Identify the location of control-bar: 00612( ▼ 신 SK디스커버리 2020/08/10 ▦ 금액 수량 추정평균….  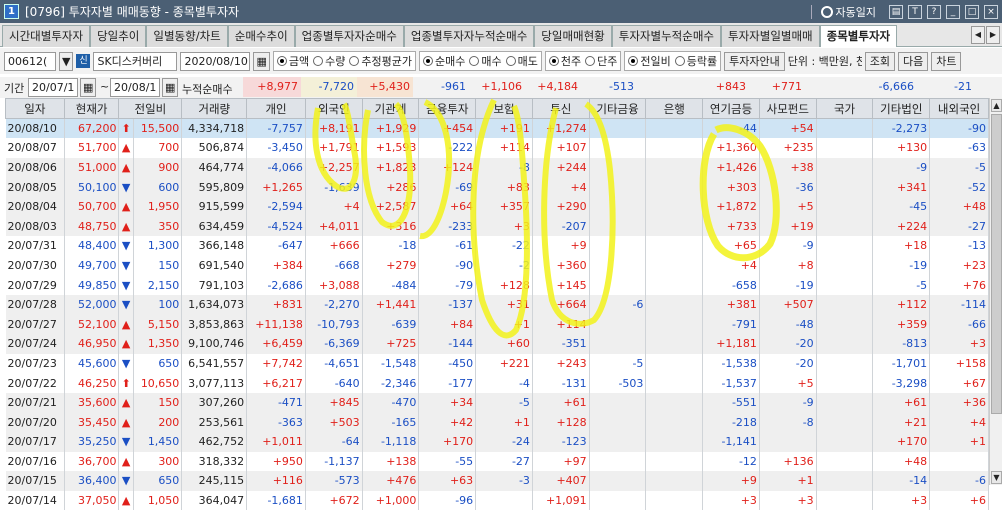
(501, 61).